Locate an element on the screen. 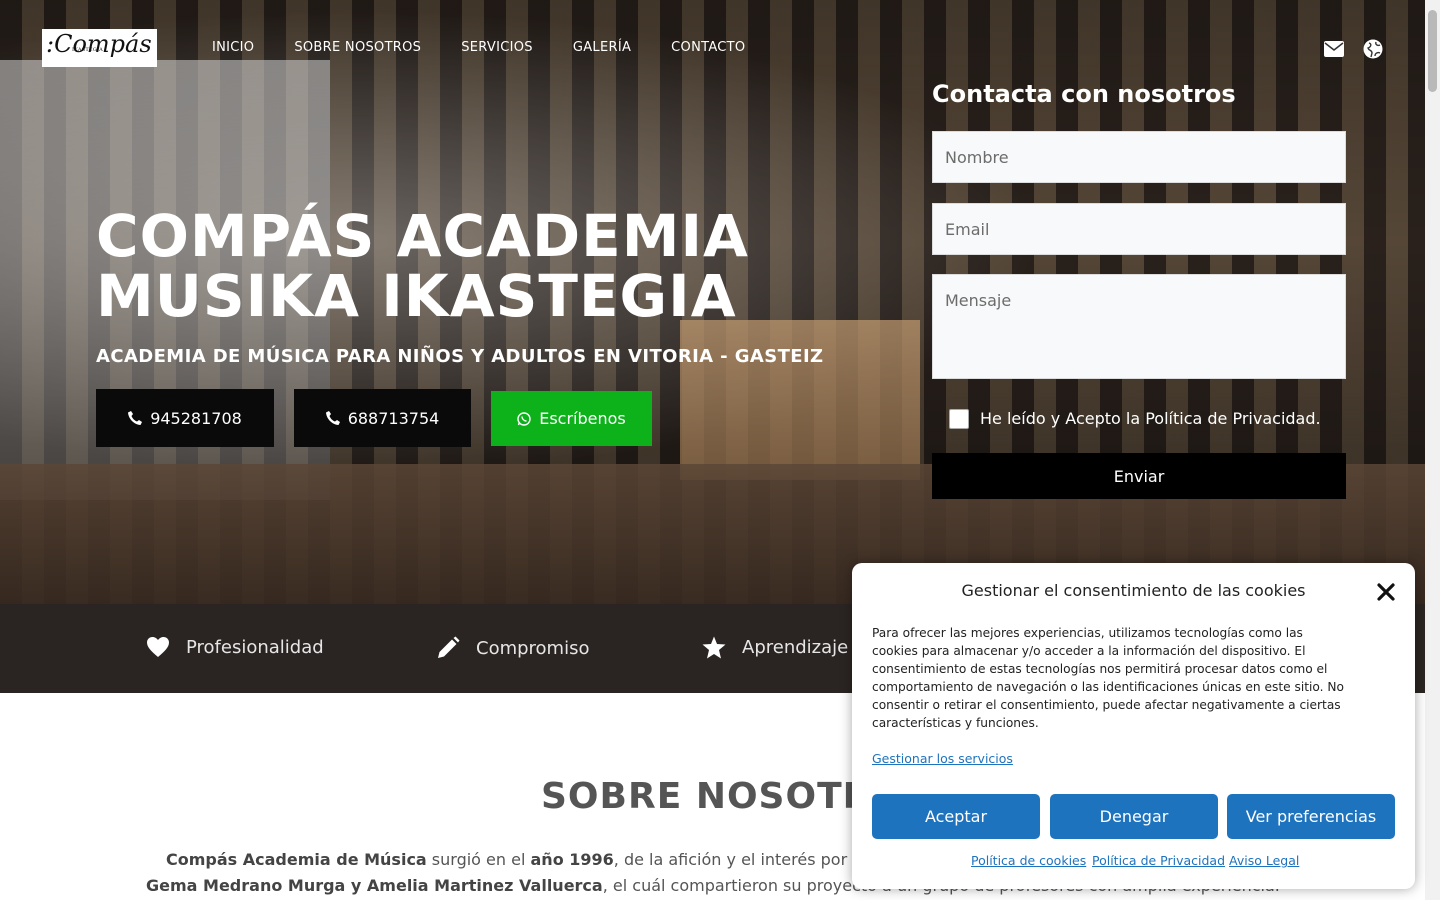  whatsapp-label: Escríbenos is located at coordinates (582, 418).